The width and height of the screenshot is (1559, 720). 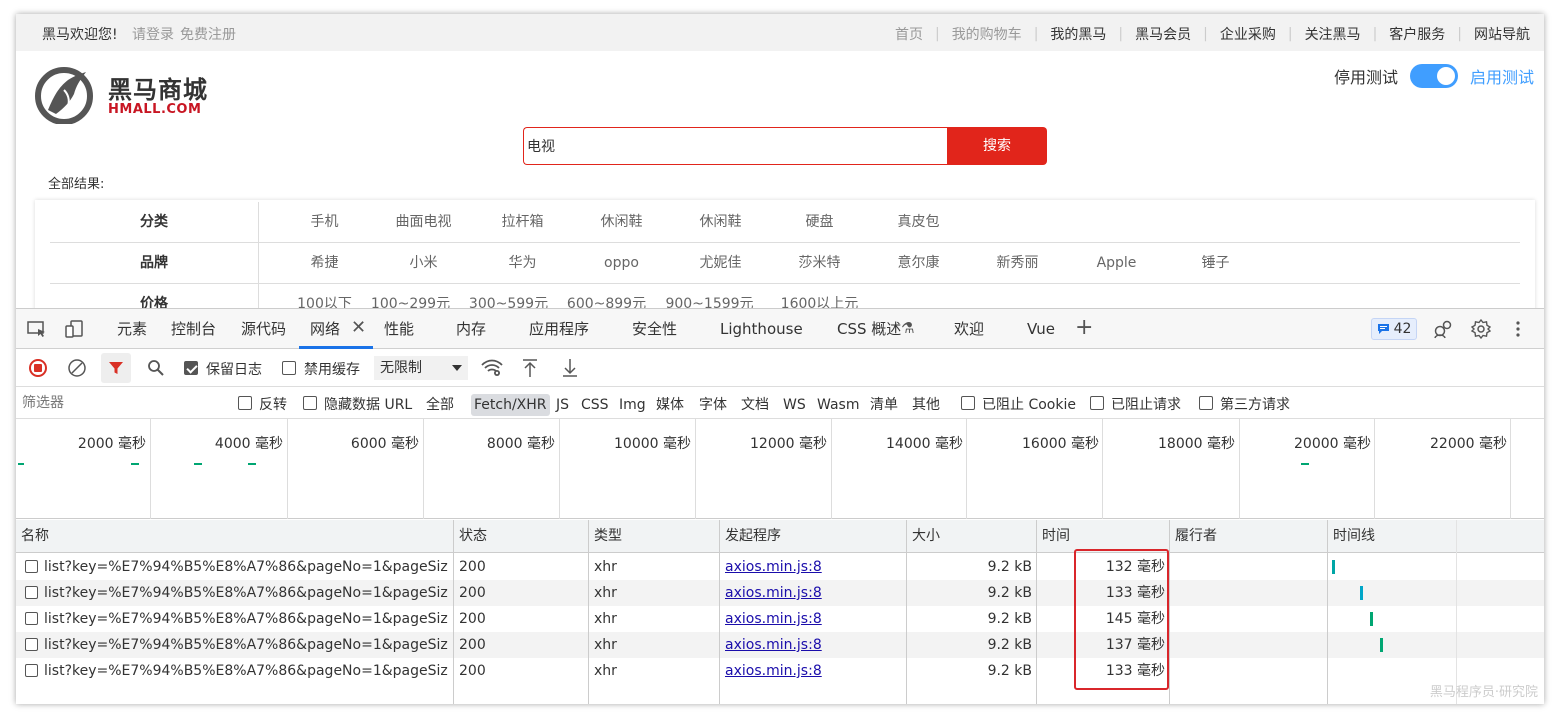 I want to click on import-har-icon, so click(x=530, y=368).